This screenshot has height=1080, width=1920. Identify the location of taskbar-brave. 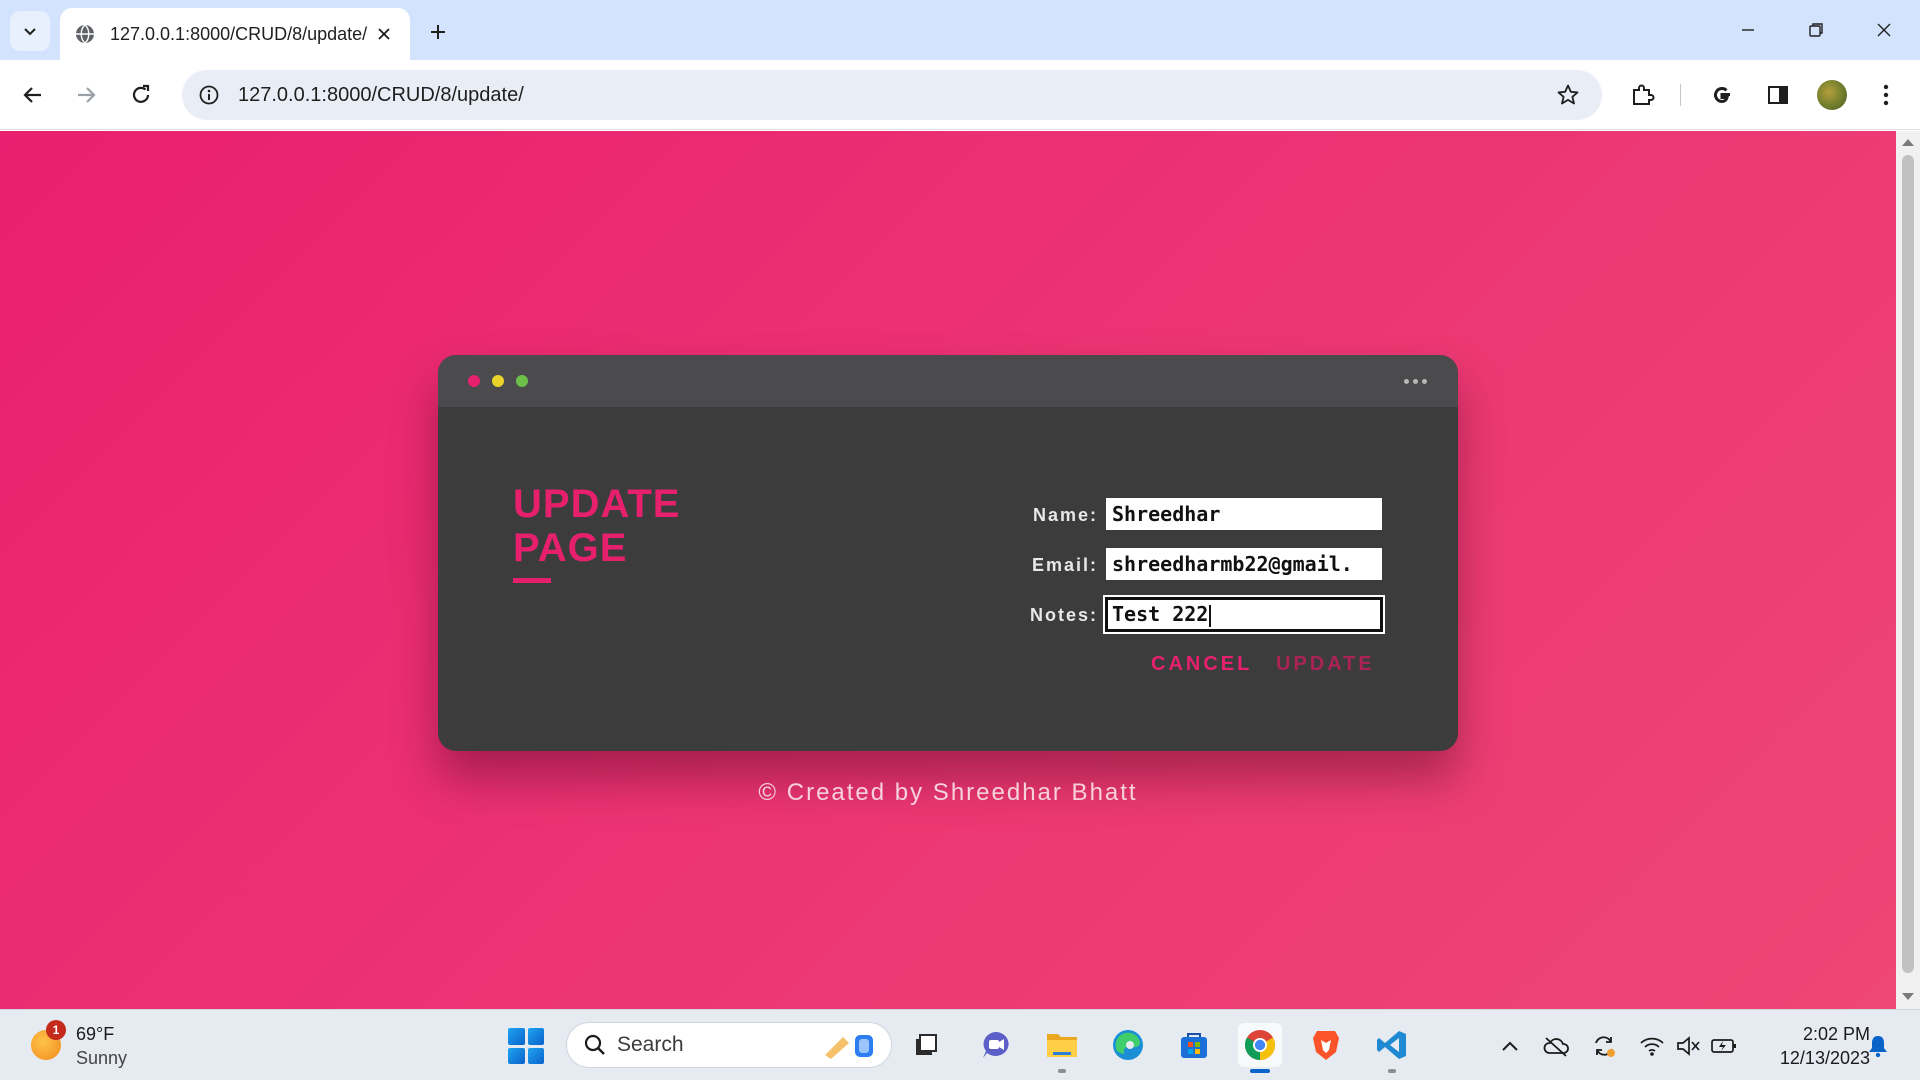
(1326, 1045).